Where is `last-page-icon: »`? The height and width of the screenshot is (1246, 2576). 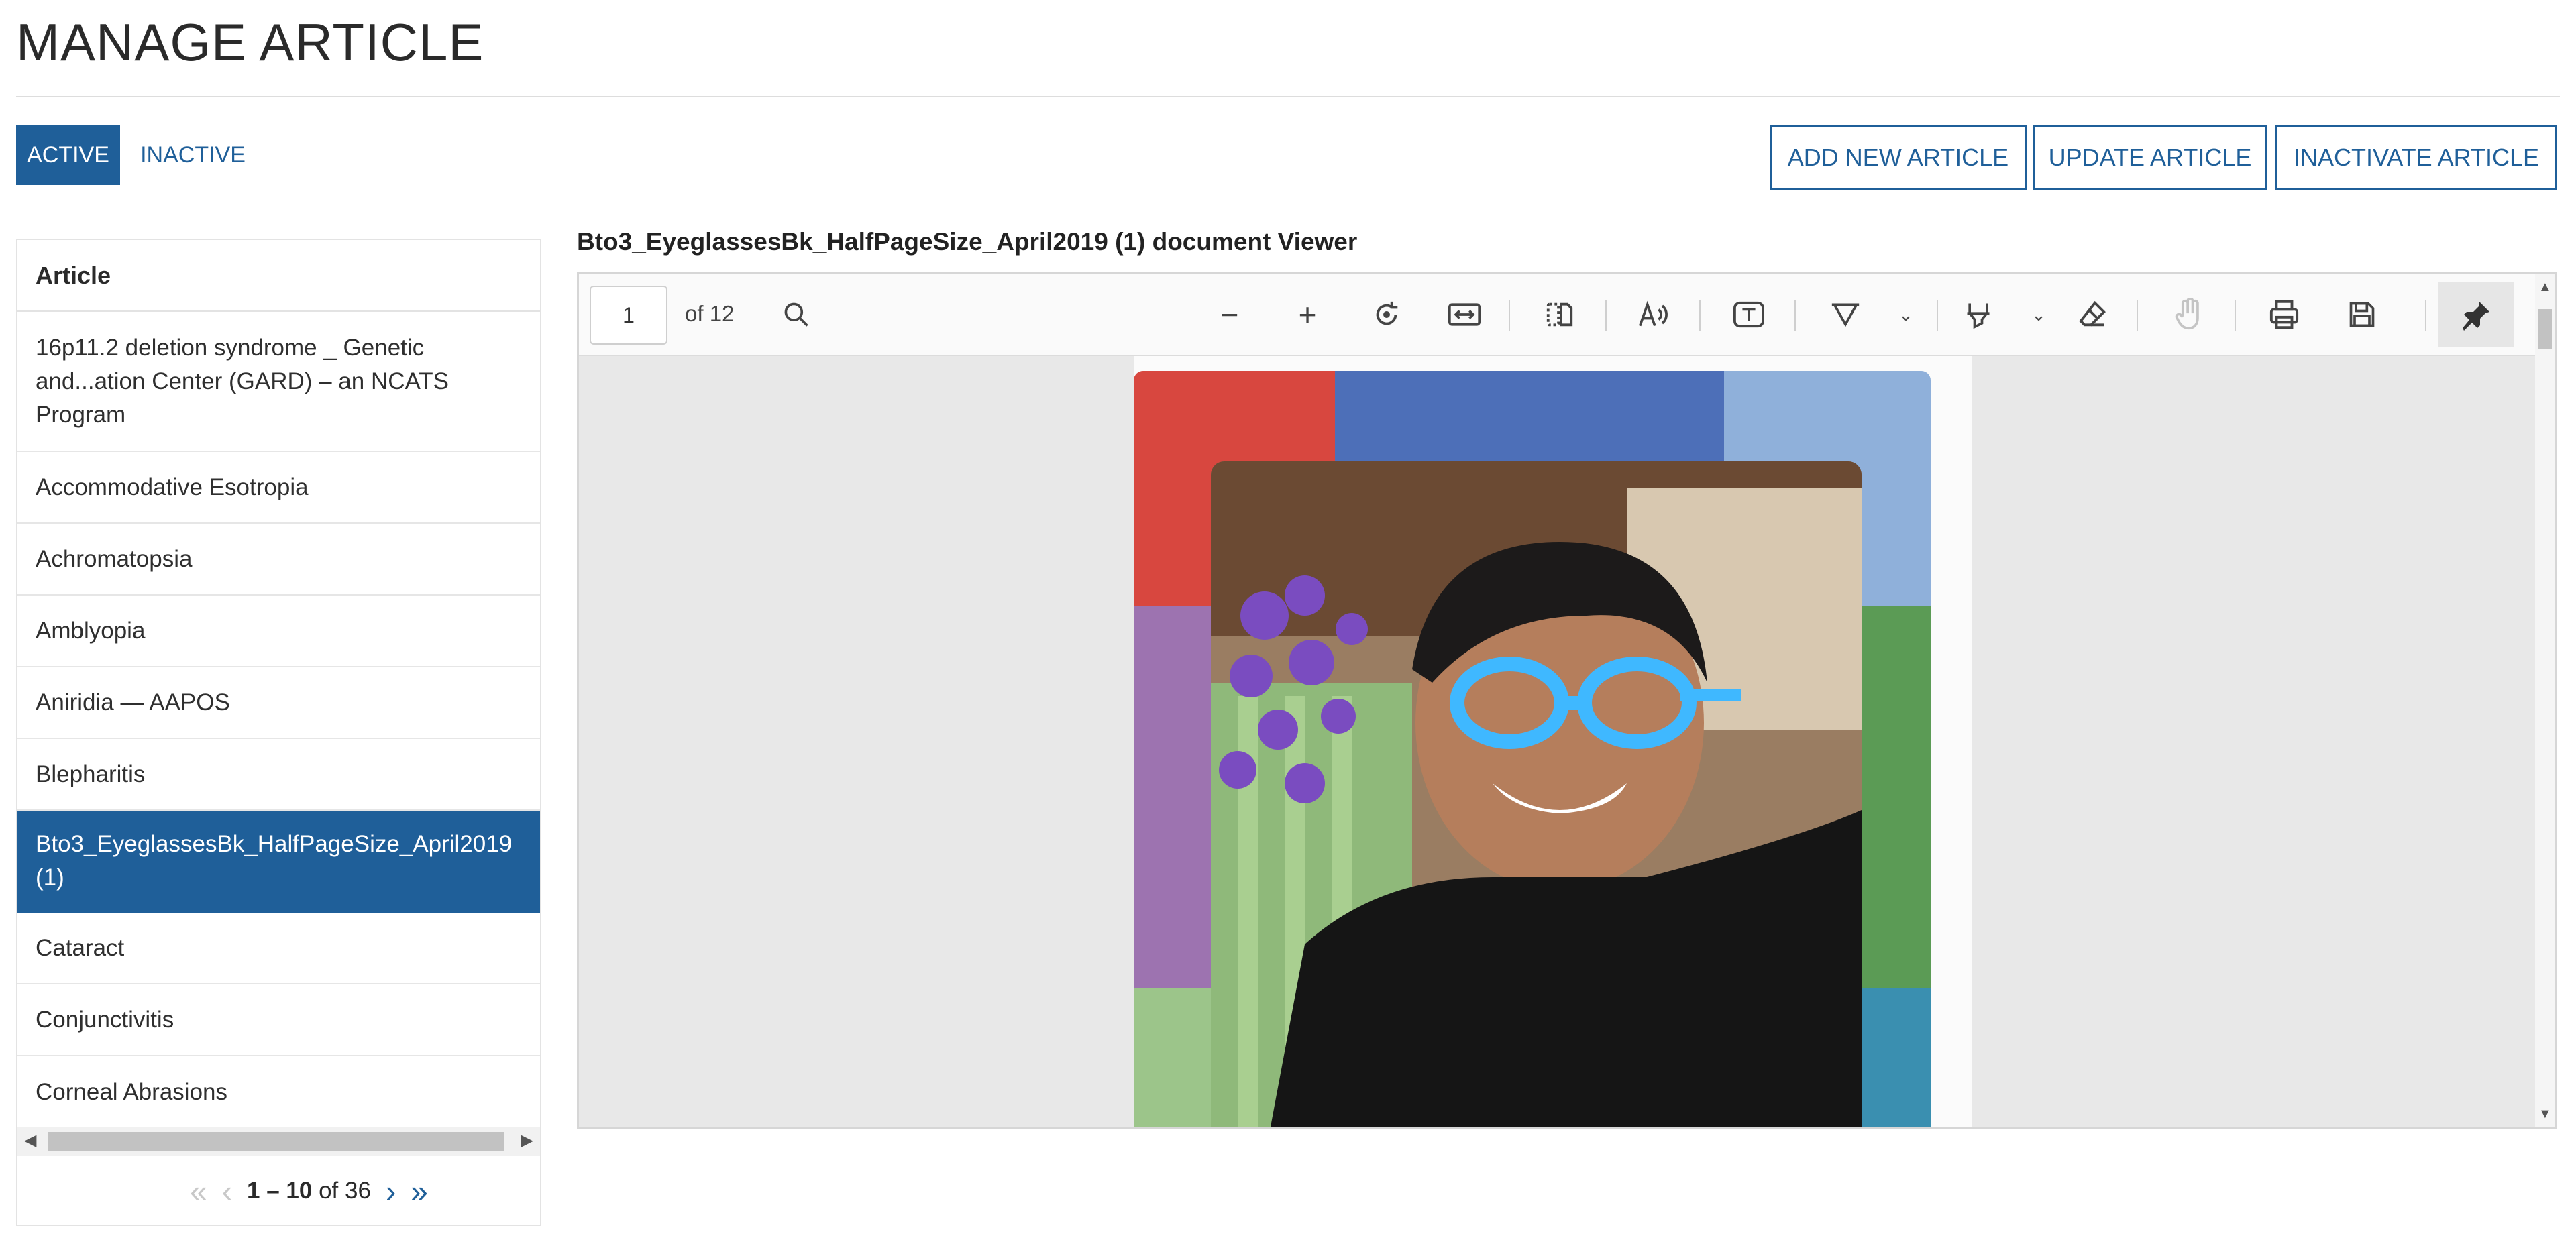
last-page-icon: » is located at coordinates (419, 1191).